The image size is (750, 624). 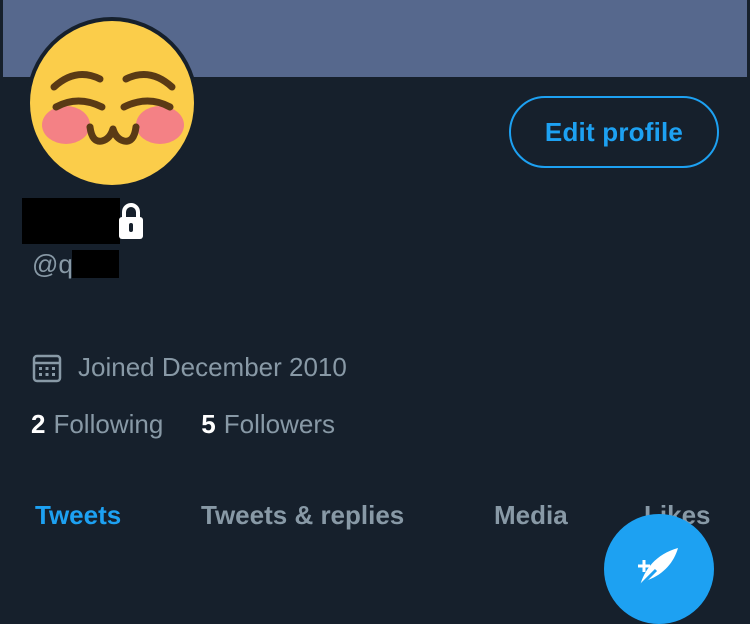 What do you see at coordinates (208, 424) in the screenshot?
I see `followers-count: 5` at bounding box center [208, 424].